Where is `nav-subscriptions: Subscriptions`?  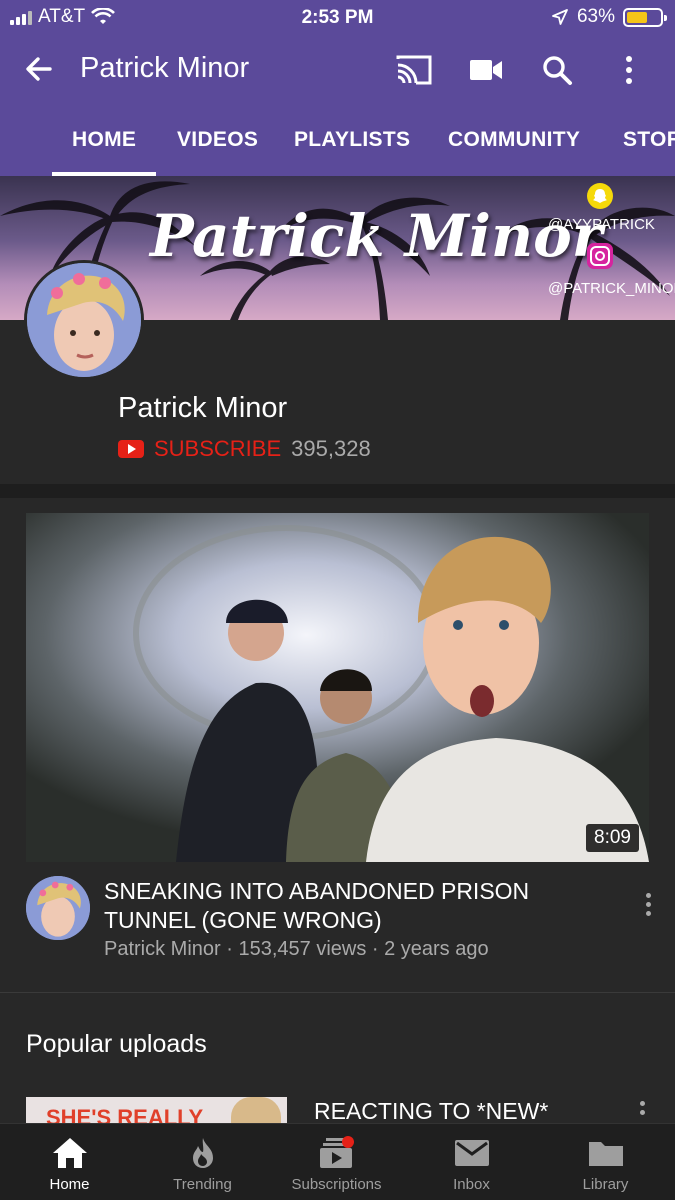 nav-subscriptions: Subscriptions is located at coordinates (336, 1162).